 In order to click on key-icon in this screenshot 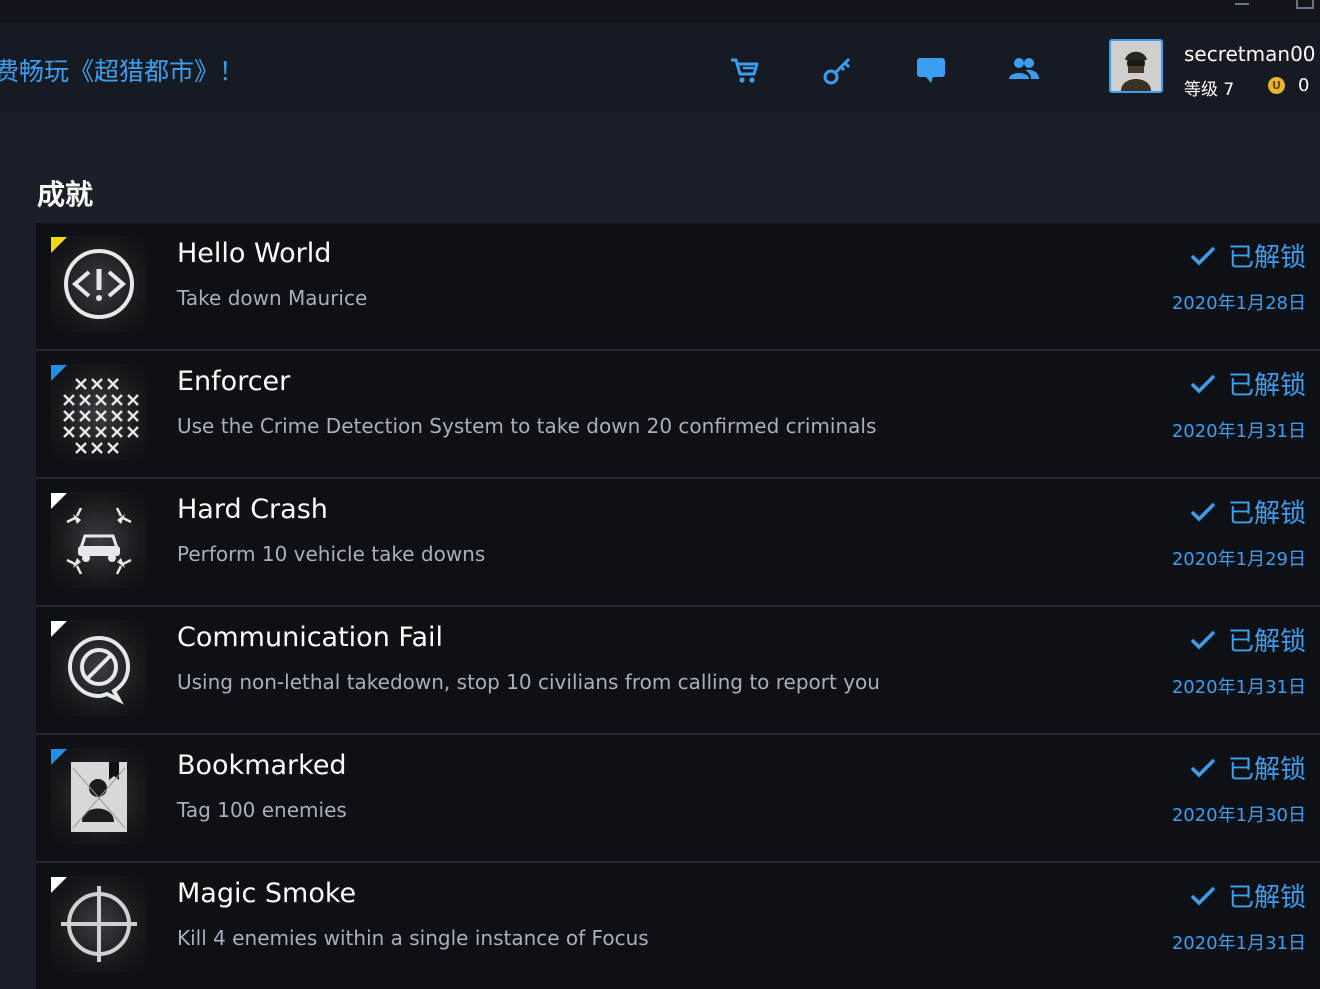, I will do `click(838, 70)`.